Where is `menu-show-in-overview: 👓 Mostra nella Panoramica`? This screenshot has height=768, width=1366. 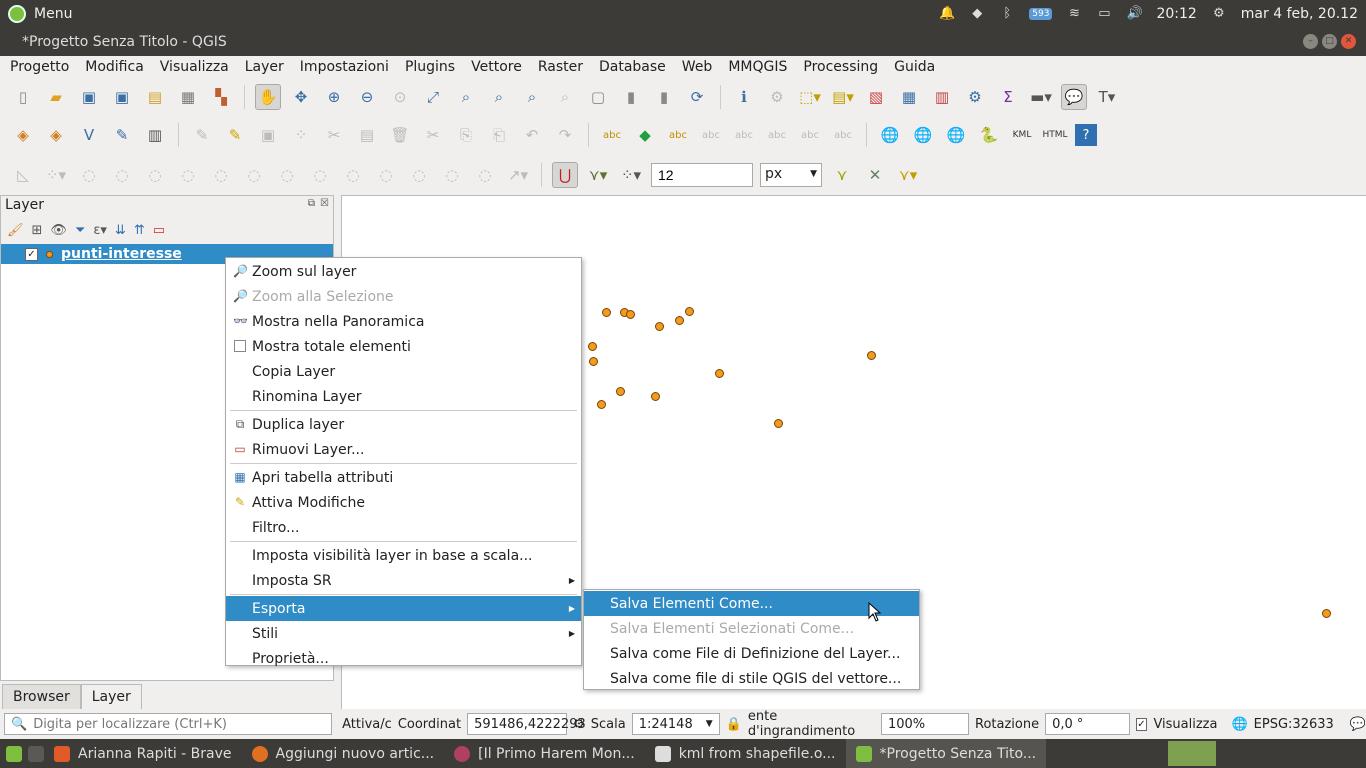 menu-show-in-overview: 👓 Mostra nella Panoramica is located at coordinates (403, 321).